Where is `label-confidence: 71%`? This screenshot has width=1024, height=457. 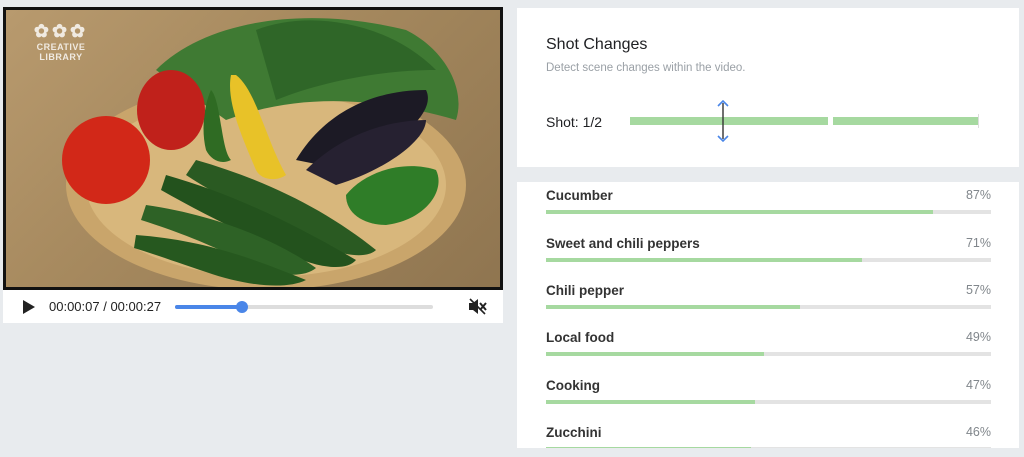 label-confidence: 71% is located at coordinates (978, 243).